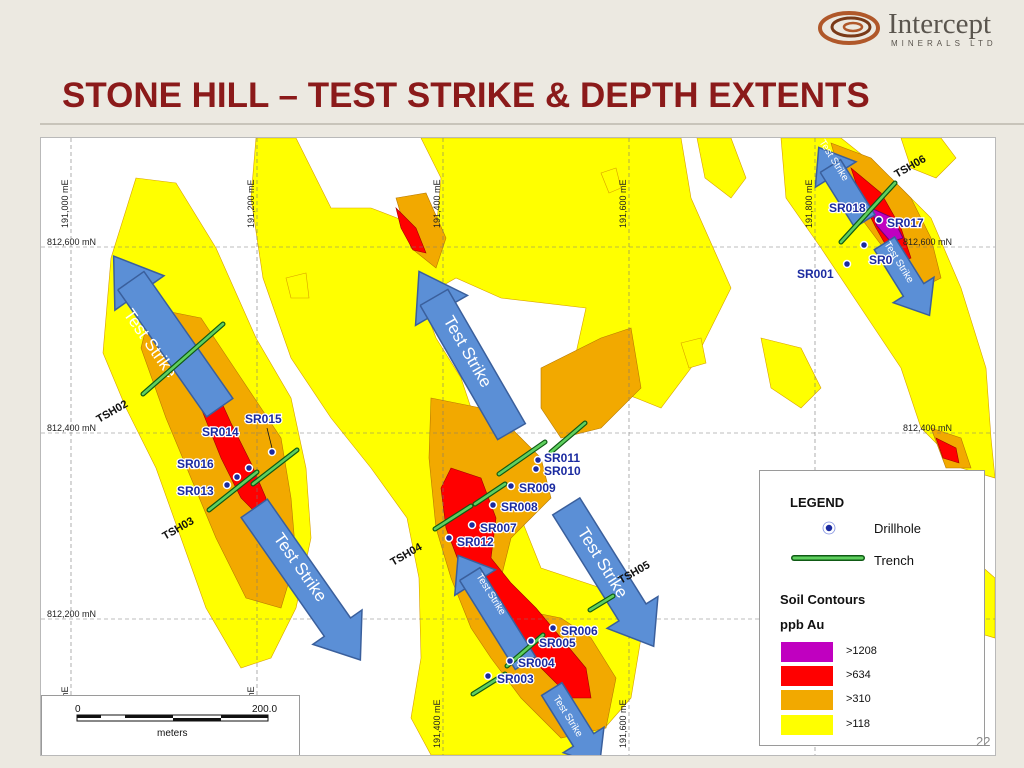  Describe the element at coordinates (272, 452) in the screenshot. I see `drillhole-sr015` at that location.